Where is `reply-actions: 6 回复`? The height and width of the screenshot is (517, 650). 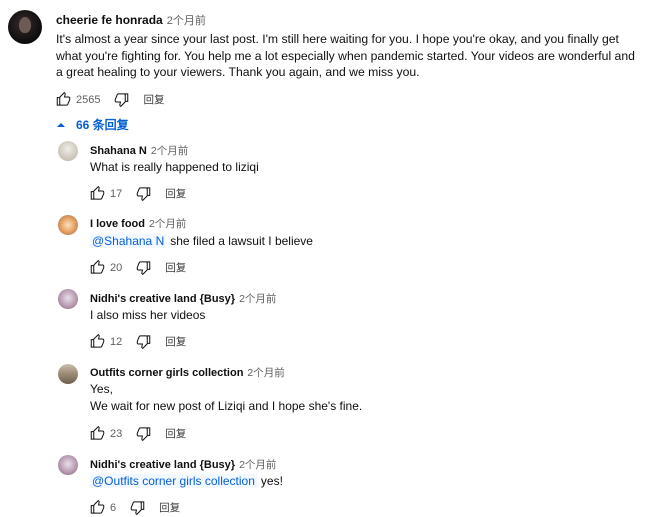 reply-actions: 6 回复 is located at coordinates (135, 507).